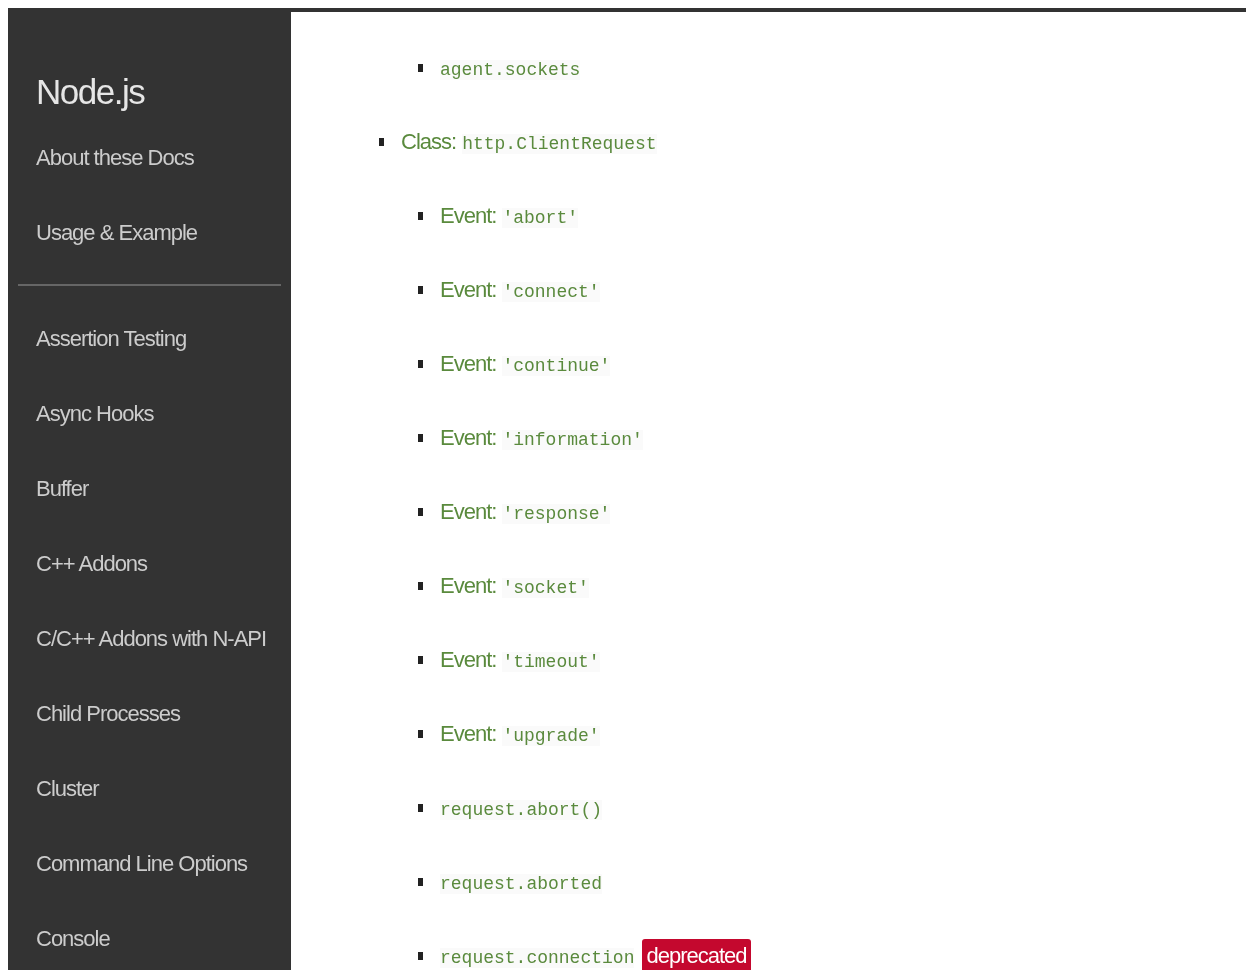 The image size is (1246, 970). What do you see at coordinates (90, 92) in the screenshot?
I see `site-title: Node.js` at bounding box center [90, 92].